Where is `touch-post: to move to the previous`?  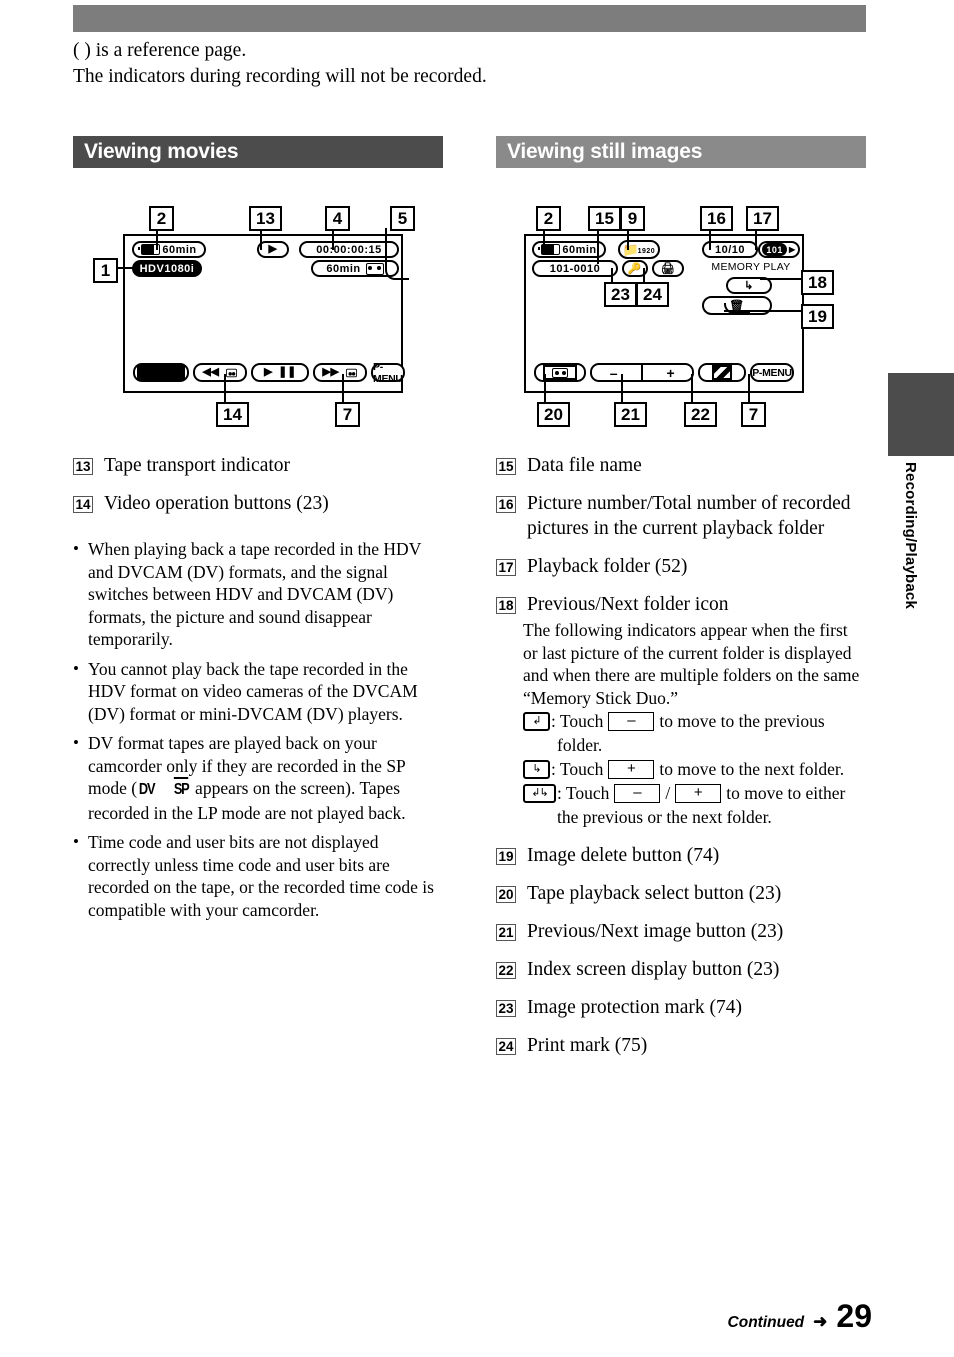
touch-post: to move to the previous is located at coordinates (742, 721).